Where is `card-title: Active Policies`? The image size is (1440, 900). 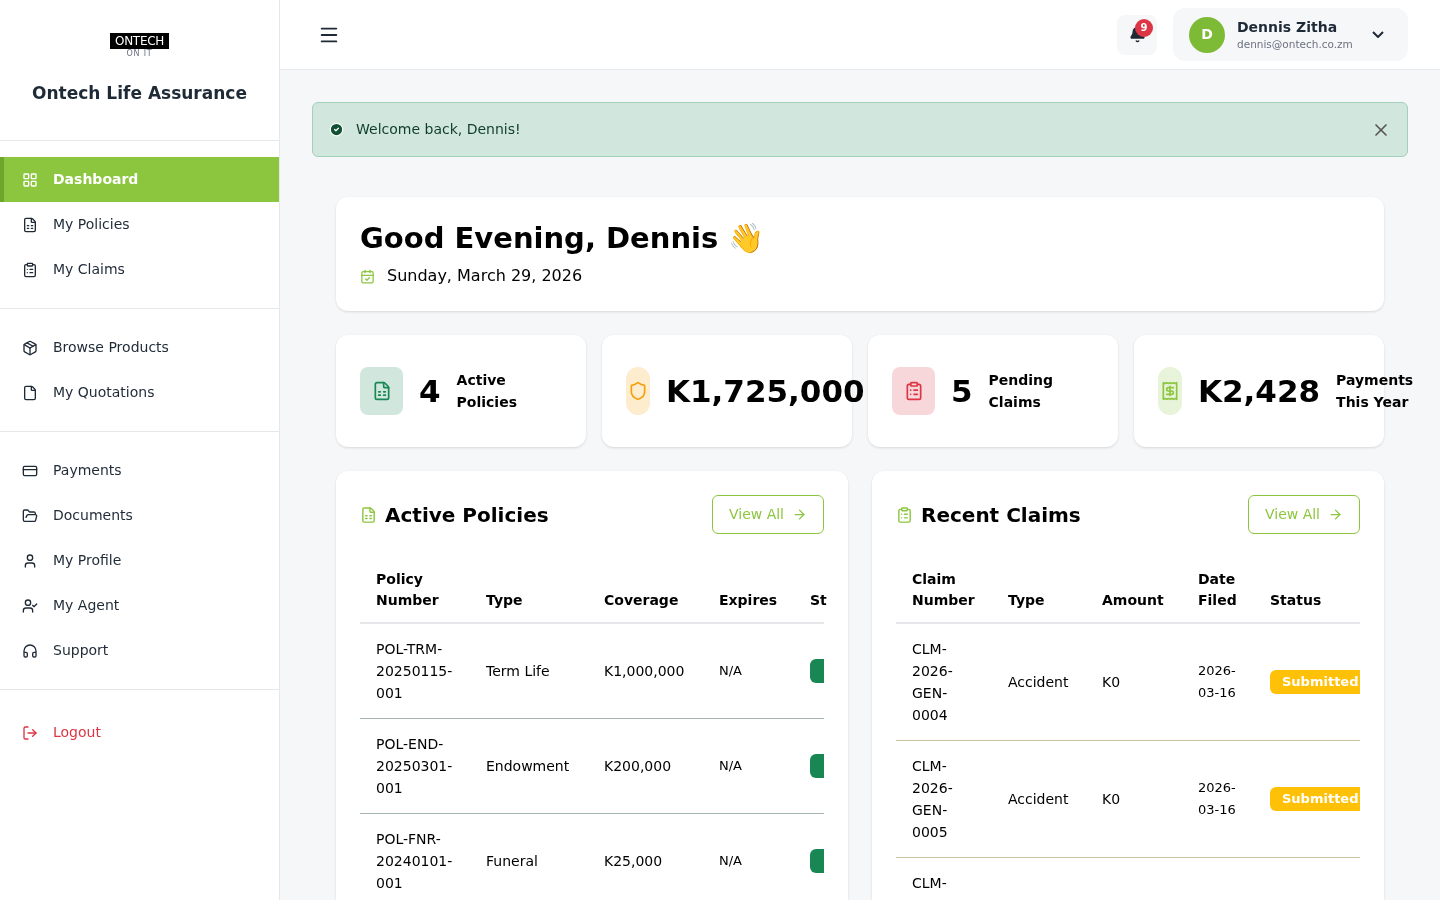
card-title: Active Policies is located at coordinates (467, 515).